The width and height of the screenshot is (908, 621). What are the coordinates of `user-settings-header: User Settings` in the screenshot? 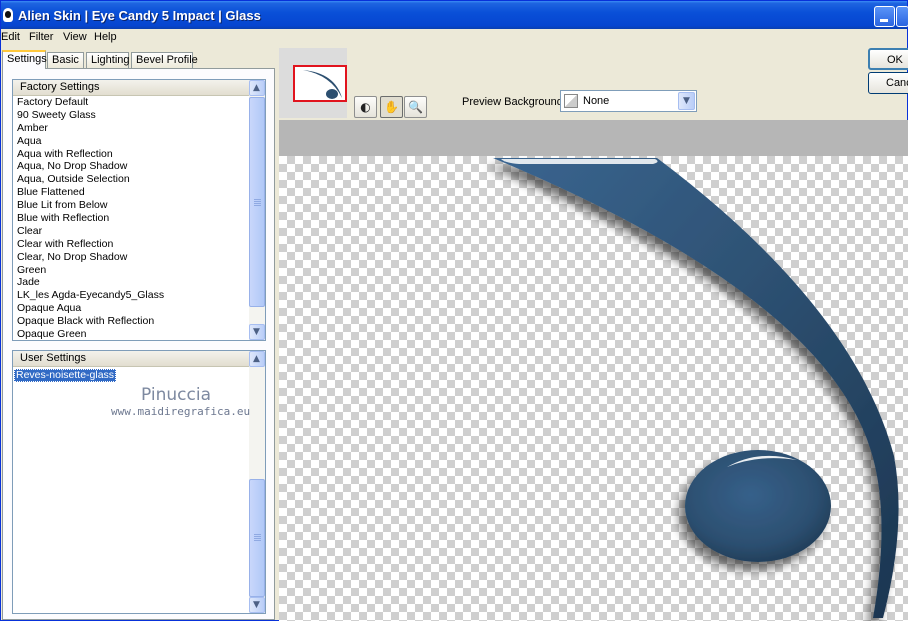 It's located at (139, 359).